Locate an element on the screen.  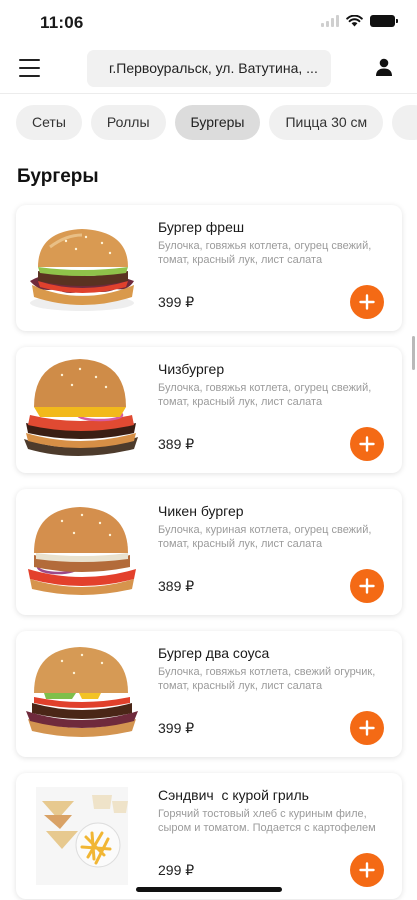
category-chip-next is located at coordinates (404, 122).